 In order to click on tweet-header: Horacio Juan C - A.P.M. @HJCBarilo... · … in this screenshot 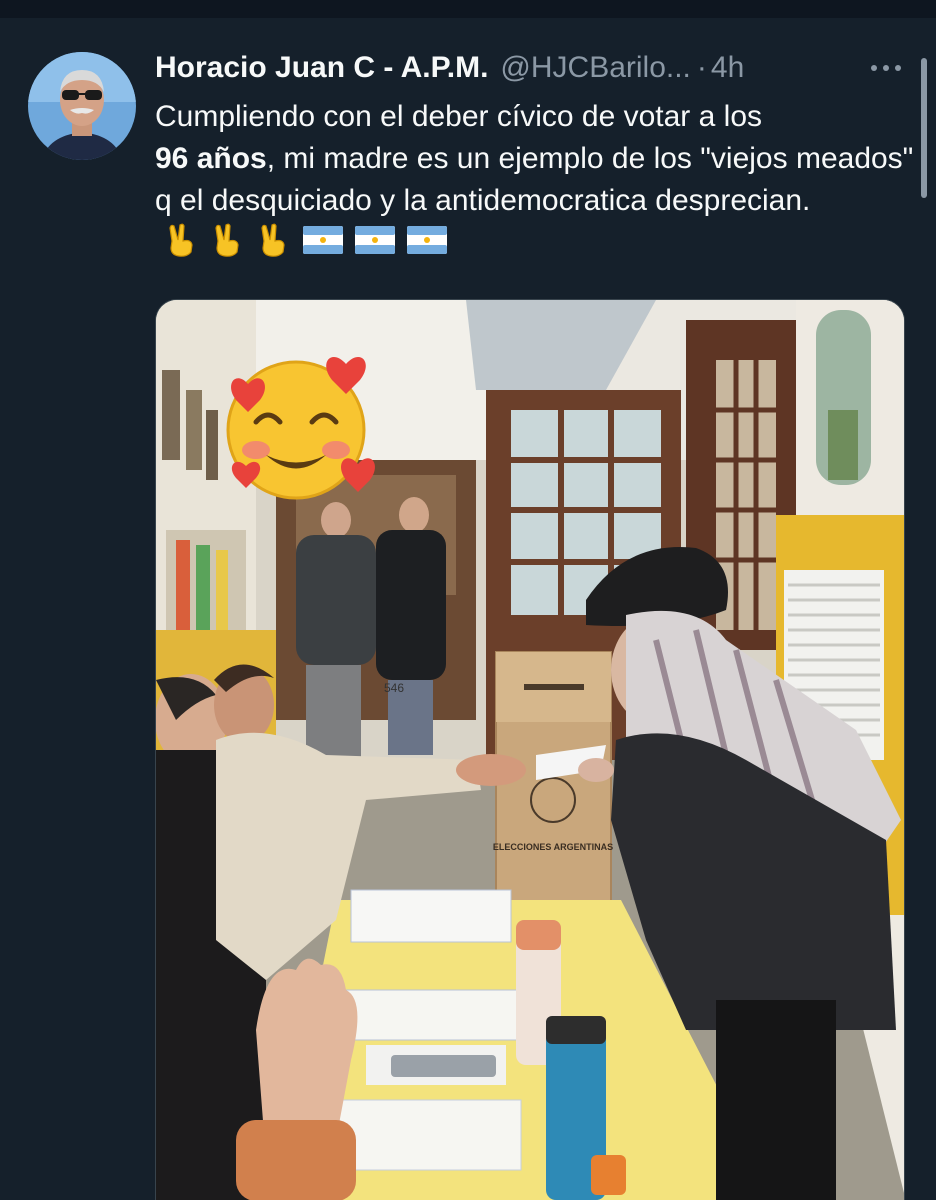, I will do `click(535, 68)`.